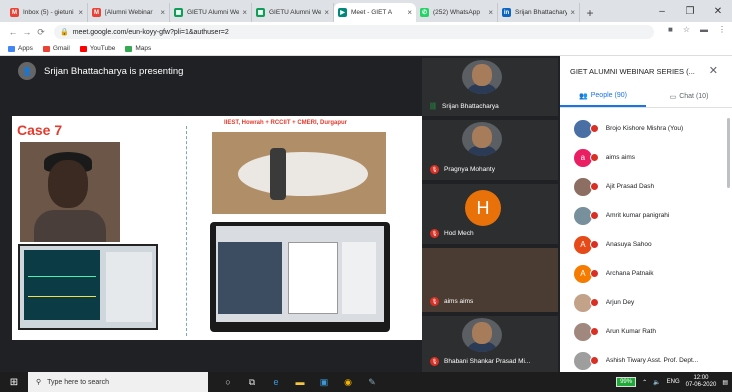  What do you see at coordinates (482, 77) in the screenshot?
I see `participant-video` at bounding box center [482, 77].